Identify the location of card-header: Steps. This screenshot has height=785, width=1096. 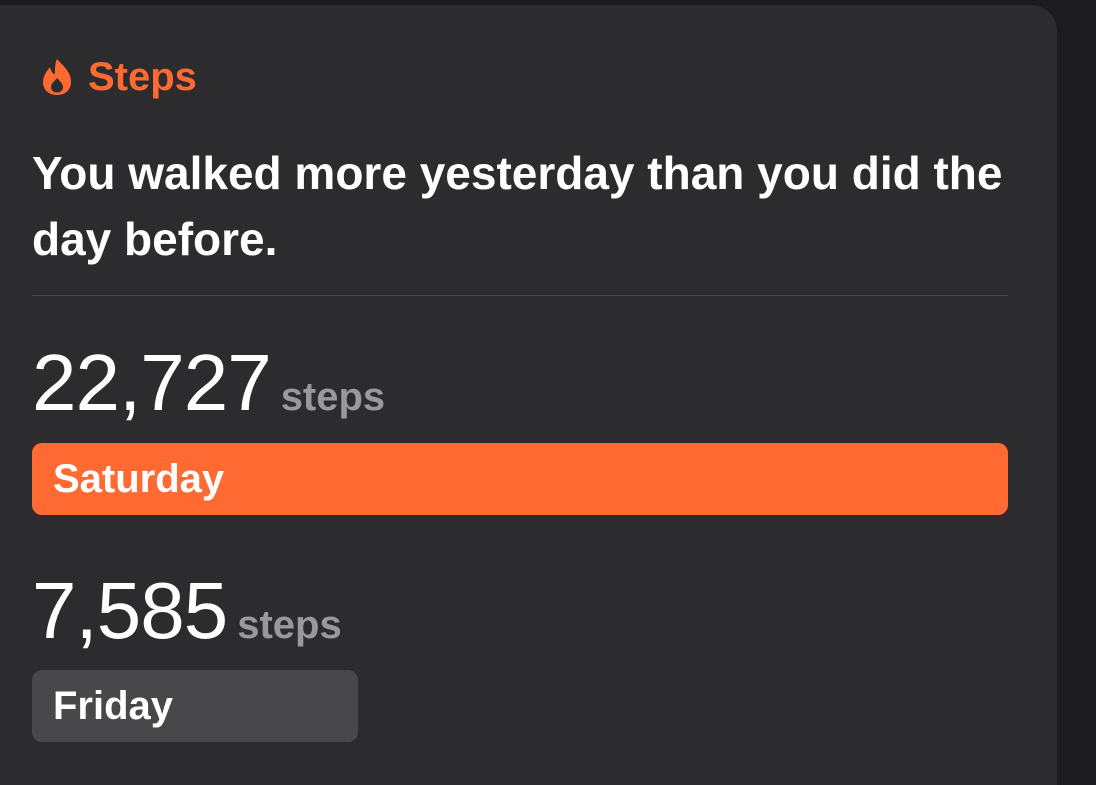
(118, 77).